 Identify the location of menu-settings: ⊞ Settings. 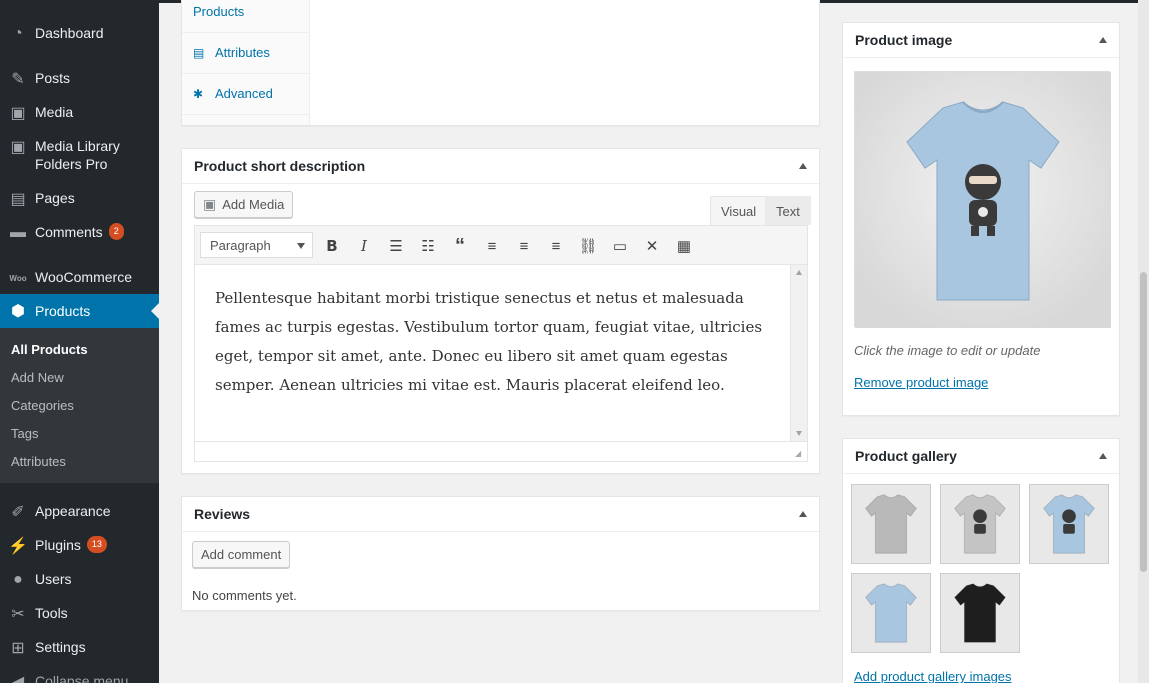
(79, 648).